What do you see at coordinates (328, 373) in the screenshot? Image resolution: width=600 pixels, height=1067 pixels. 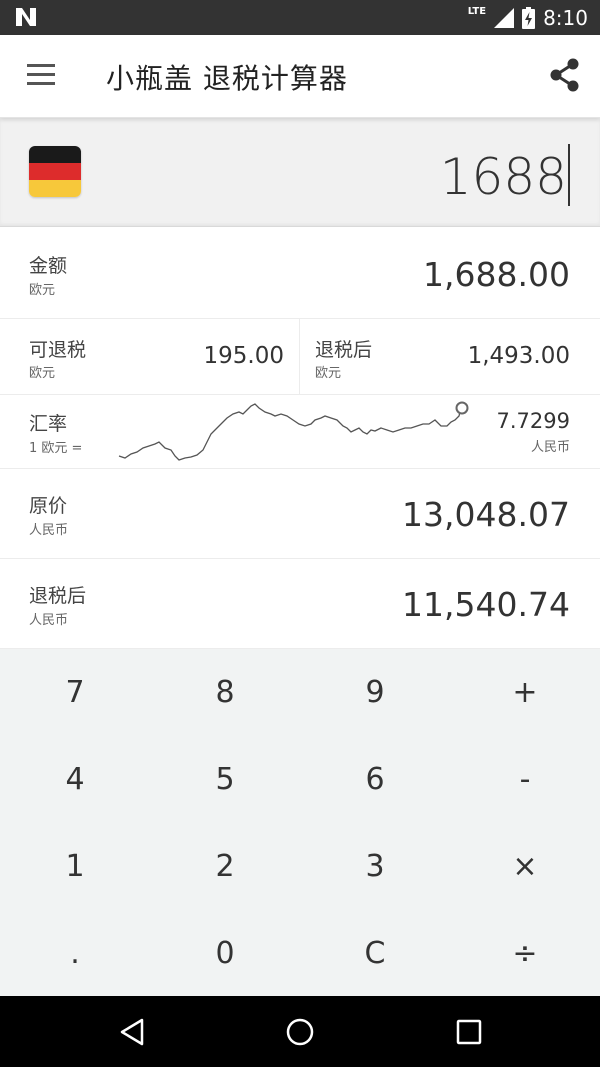 I see `after-refund-eur-unit: 欧元` at bounding box center [328, 373].